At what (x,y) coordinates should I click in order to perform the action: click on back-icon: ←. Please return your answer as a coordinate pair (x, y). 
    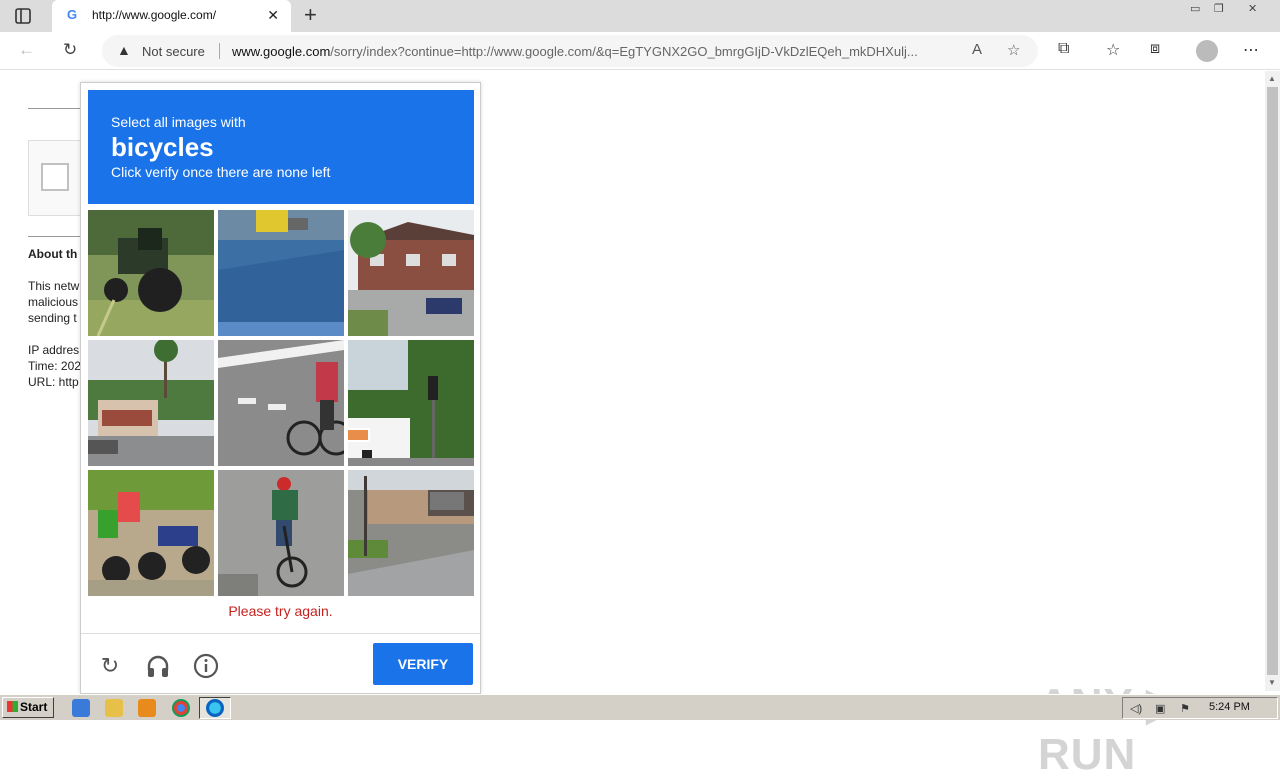
    Looking at the image, I should click on (26, 50).